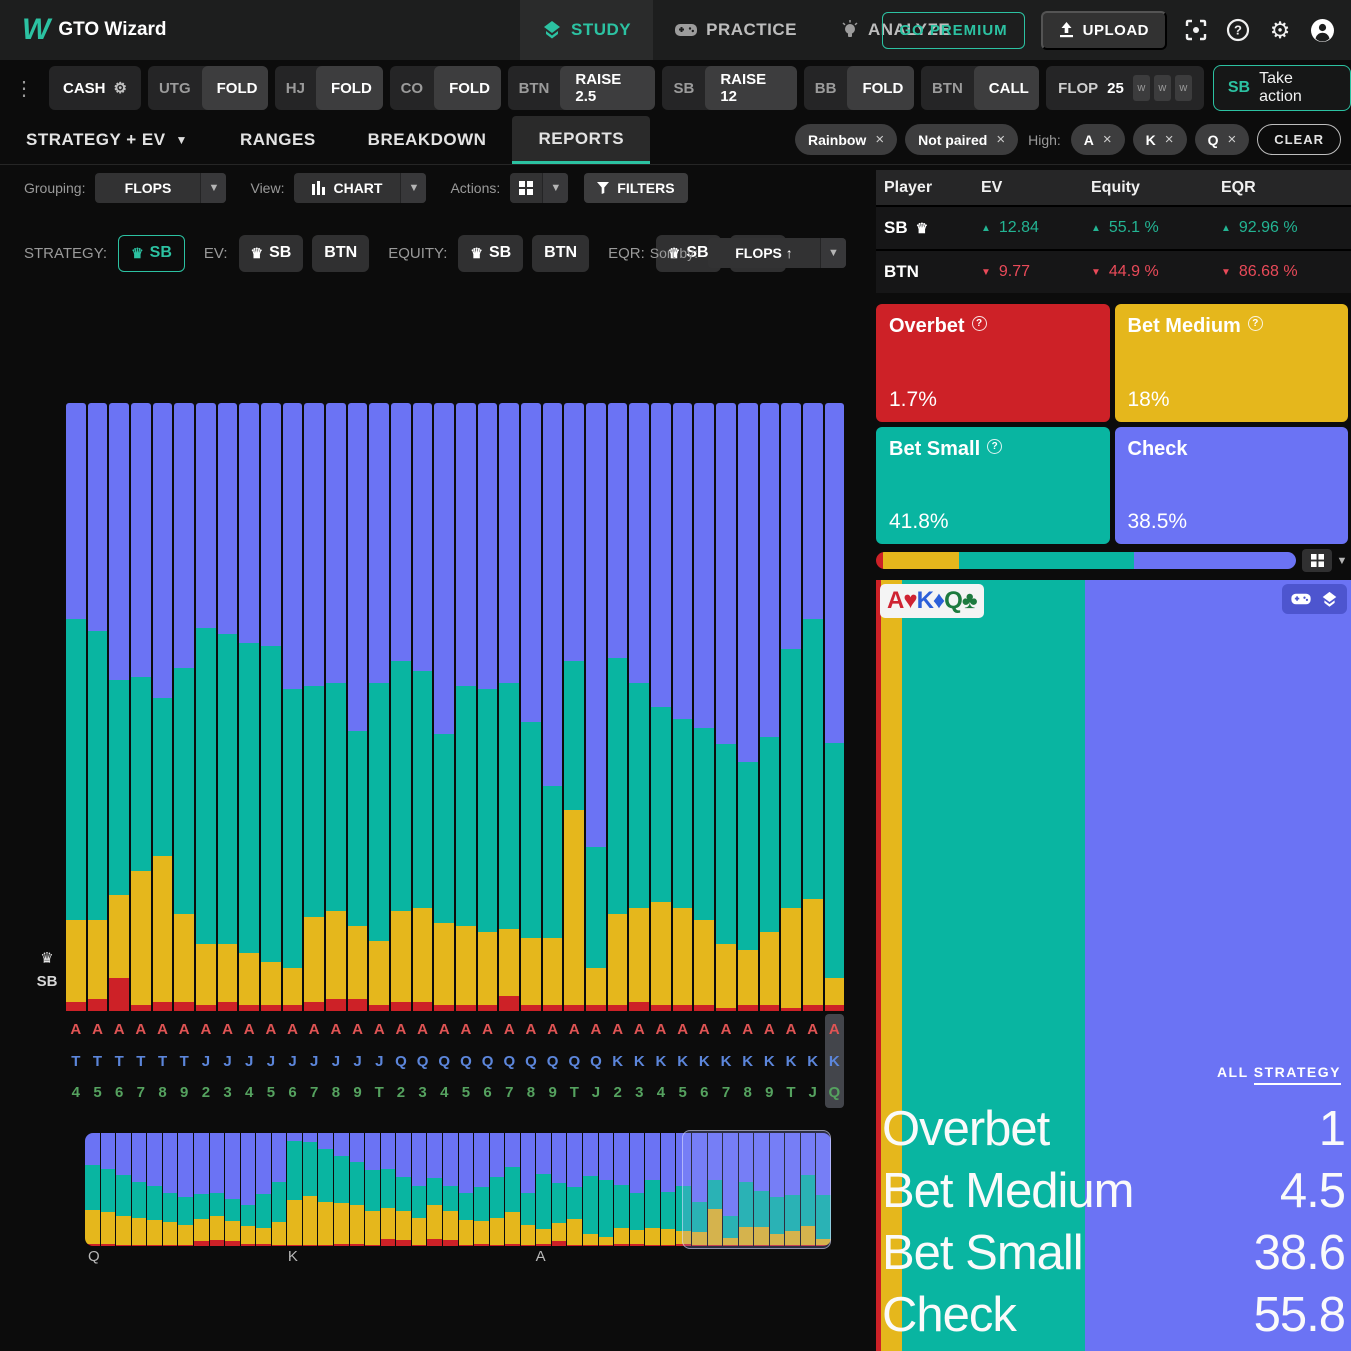  What do you see at coordinates (1255, 323) in the screenshot?
I see `help-circle-icon: ?` at bounding box center [1255, 323].